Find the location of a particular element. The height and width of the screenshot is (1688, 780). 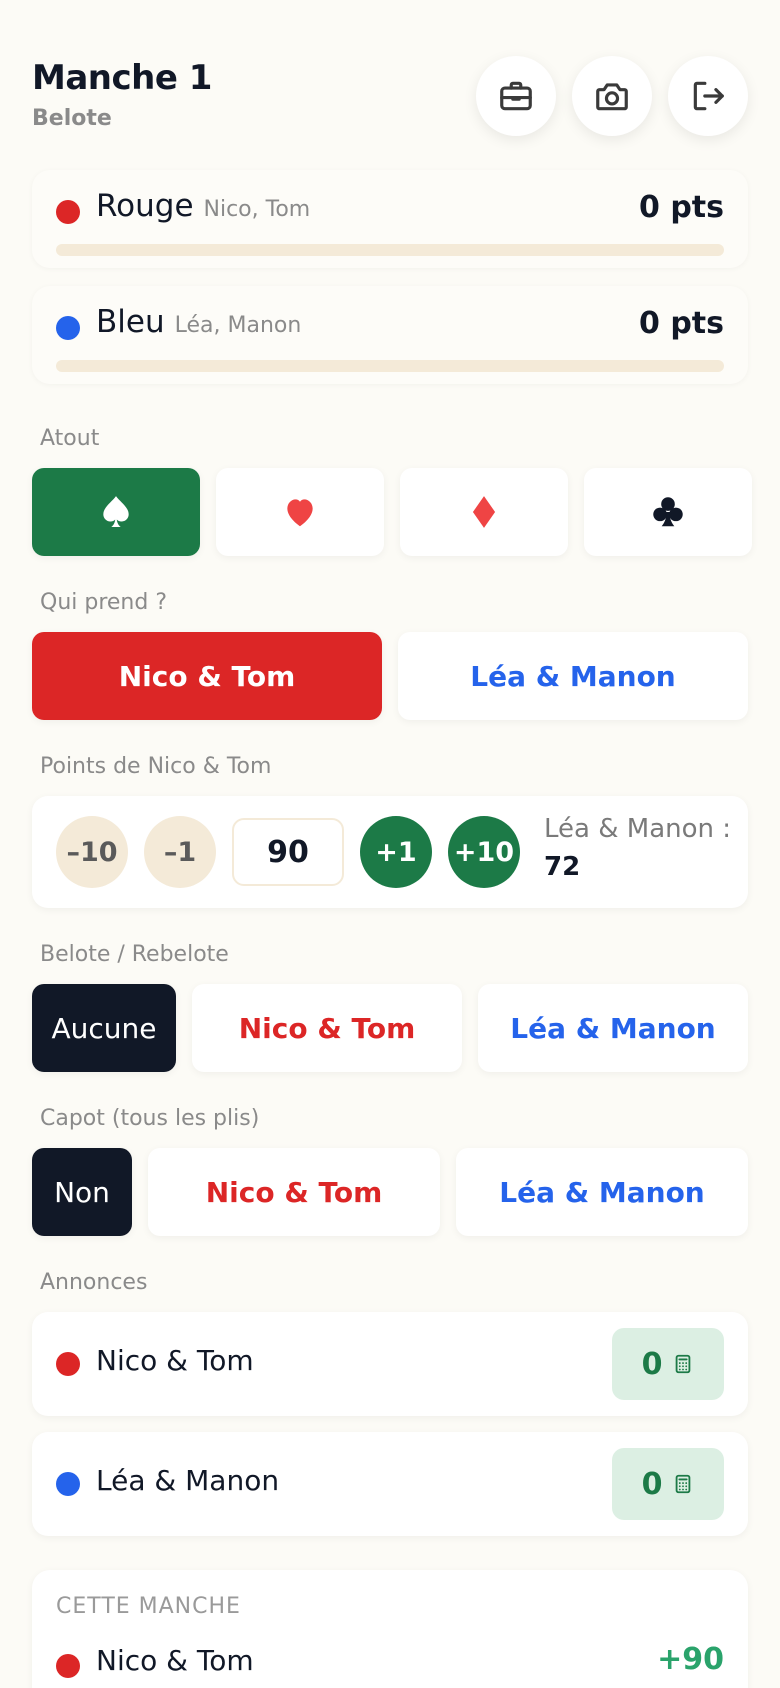

points-stepper: –10 –1 +1 +10 Léa & Manon : 72 is located at coordinates (390, 852).